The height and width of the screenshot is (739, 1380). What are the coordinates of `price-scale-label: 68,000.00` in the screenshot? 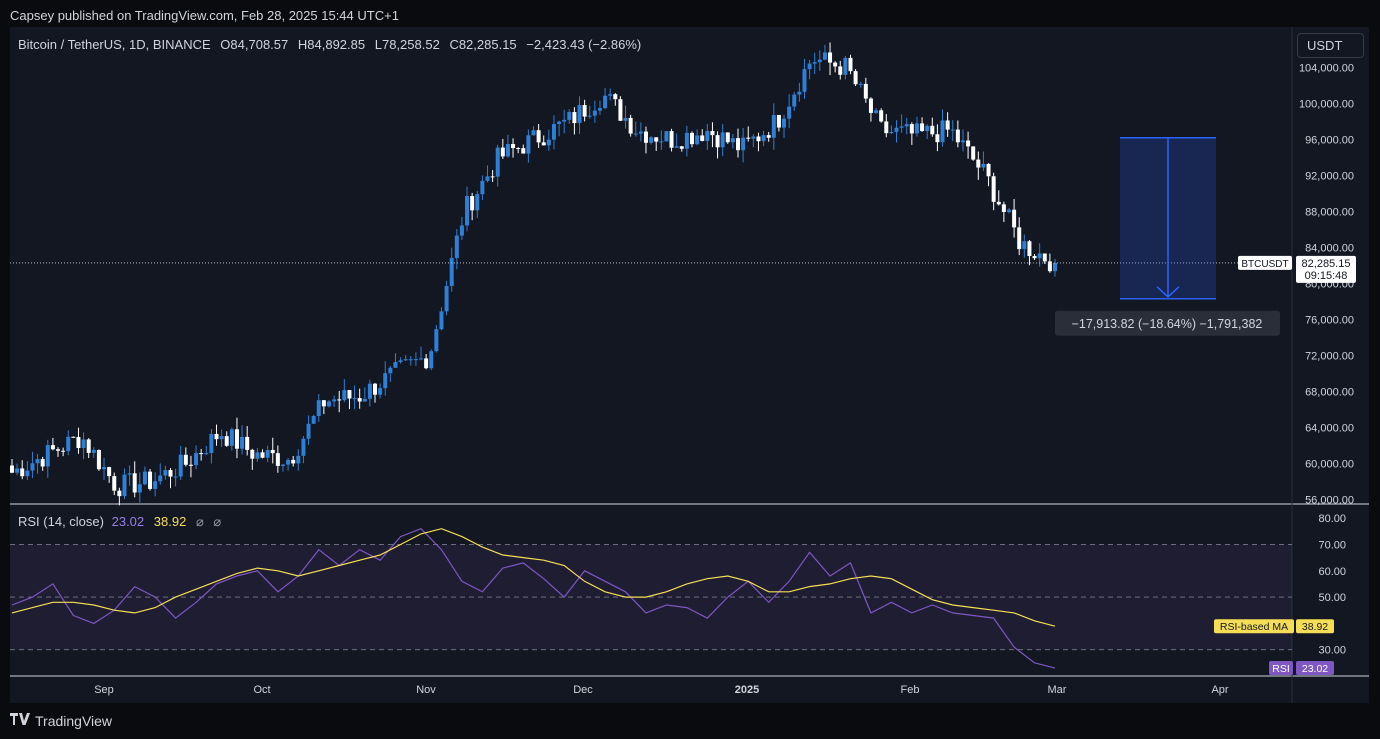 It's located at (1329, 393).